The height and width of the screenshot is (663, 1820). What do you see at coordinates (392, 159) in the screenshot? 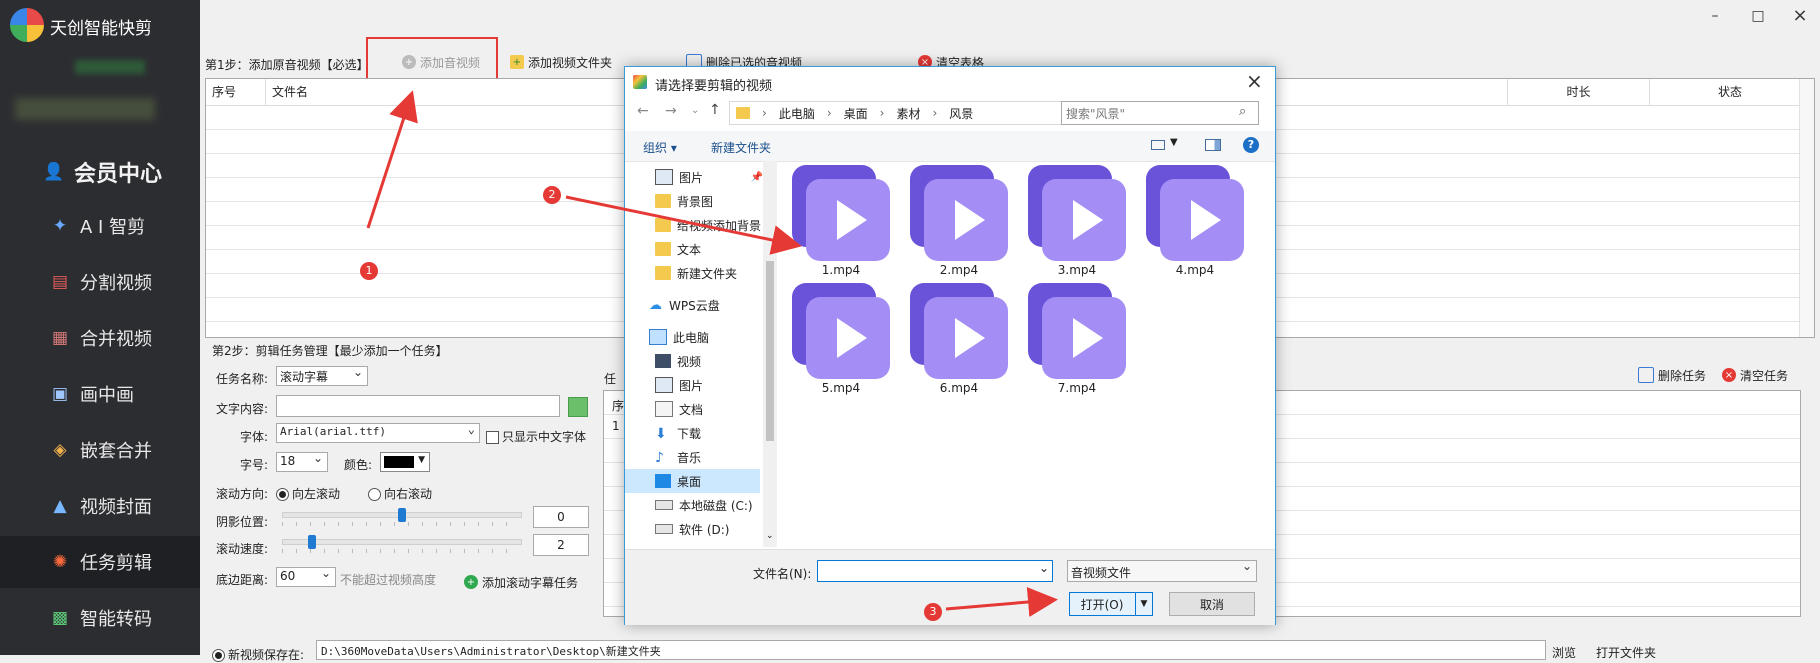
I see `arrow-to-add-button` at bounding box center [392, 159].